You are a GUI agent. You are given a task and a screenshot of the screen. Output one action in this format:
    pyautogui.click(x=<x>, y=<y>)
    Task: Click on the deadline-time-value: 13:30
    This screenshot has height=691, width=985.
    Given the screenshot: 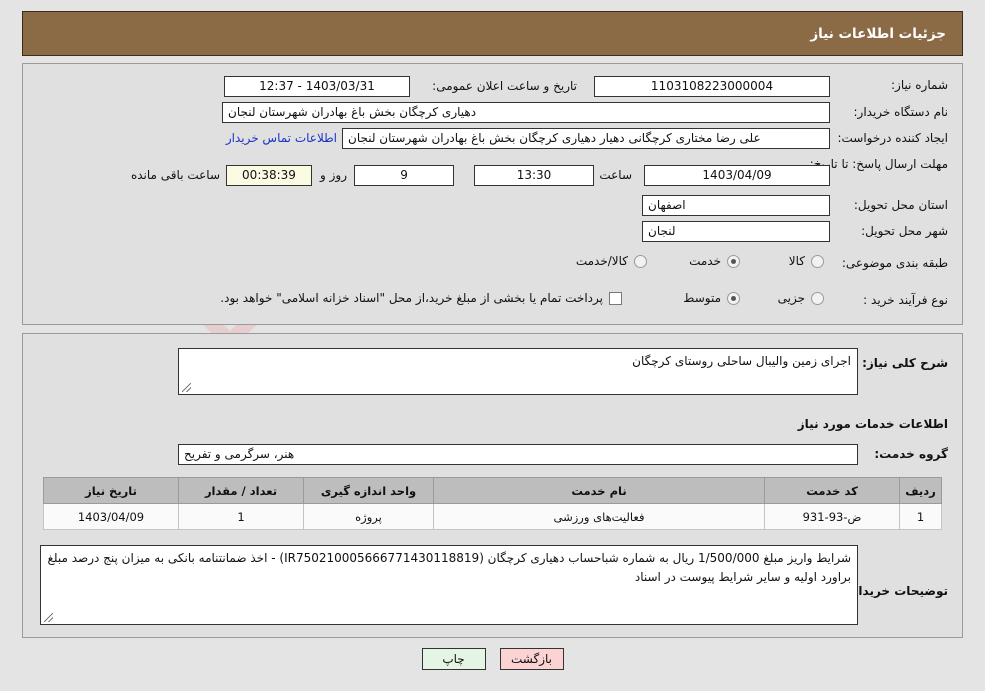 What is the action you would take?
    pyautogui.click(x=534, y=175)
    